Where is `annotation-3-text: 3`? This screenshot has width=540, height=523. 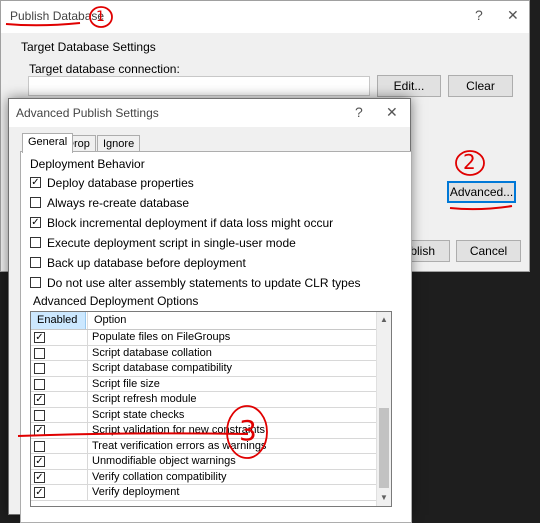
annotation-3-text: 3 is located at coordinates (248, 430).